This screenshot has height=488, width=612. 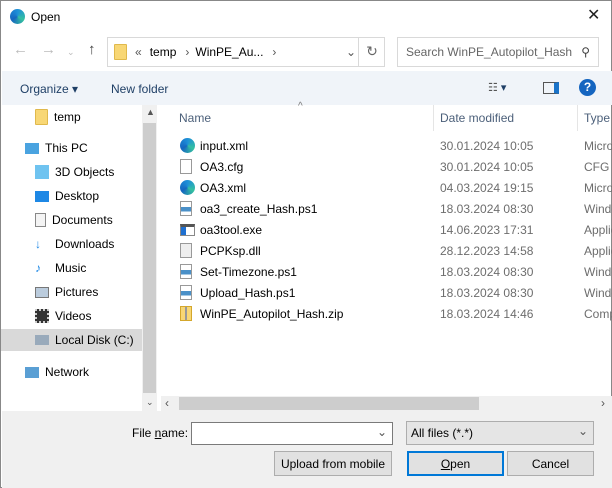 What do you see at coordinates (38, 268) in the screenshot?
I see `music-icon: ♪` at bounding box center [38, 268].